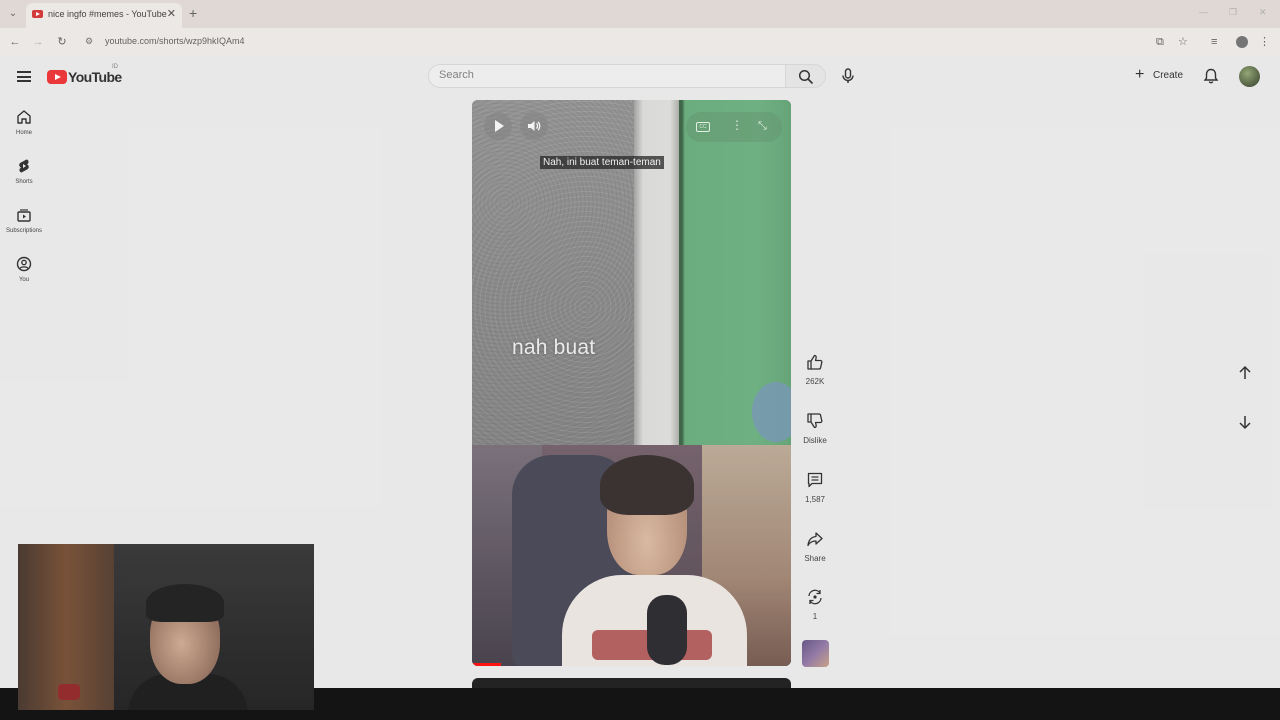  I want to click on close-window-icon: ✕, so click(1263, 12).